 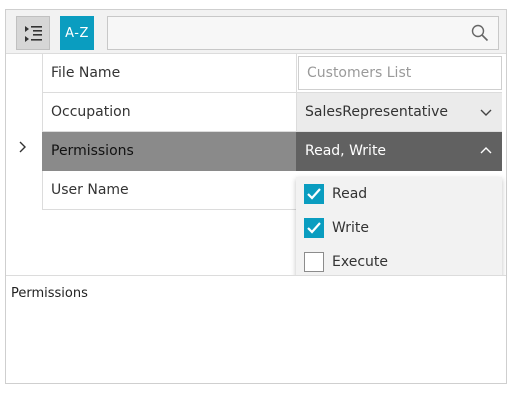 What do you see at coordinates (350, 228) in the screenshot?
I see `option-label: Write` at bounding box center [350, 228].